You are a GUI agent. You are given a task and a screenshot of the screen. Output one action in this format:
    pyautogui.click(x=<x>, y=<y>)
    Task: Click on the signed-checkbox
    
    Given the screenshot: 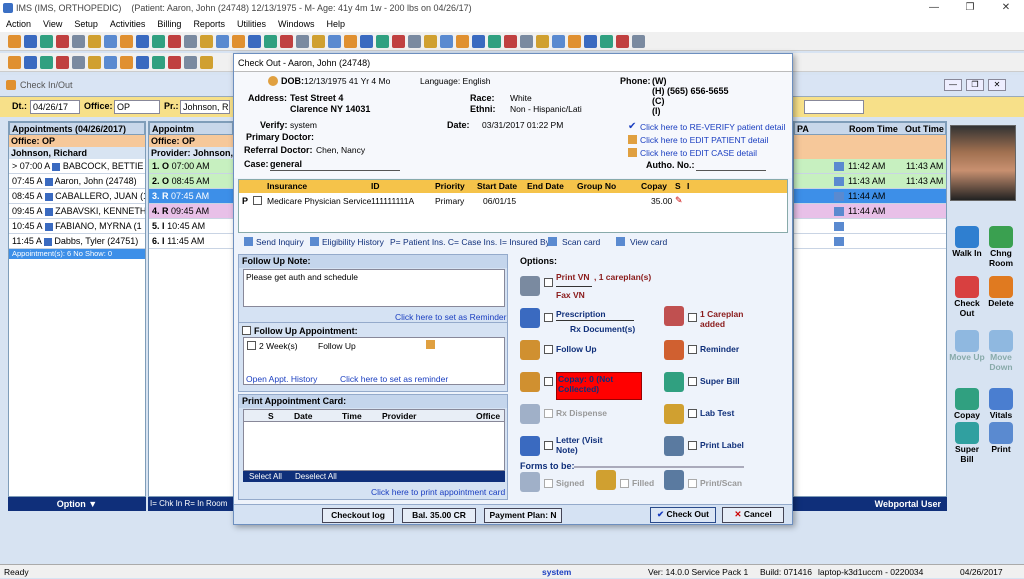 What is the action you would take?
    pyautogui.click(x=548, y=483)
    